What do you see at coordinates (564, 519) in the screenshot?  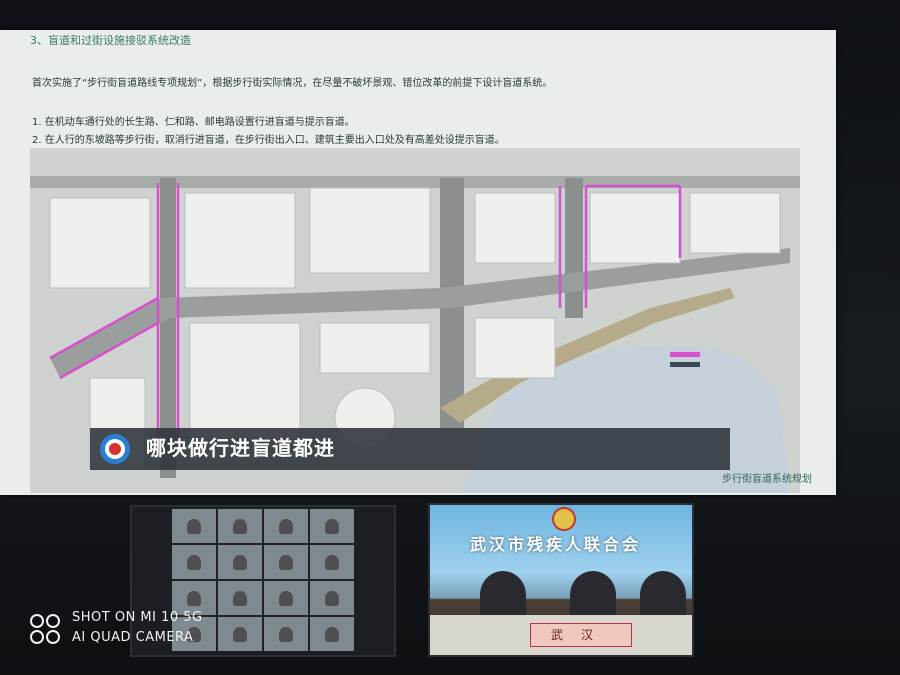 I see `emblem-icon` at bounding box center [564, 519].